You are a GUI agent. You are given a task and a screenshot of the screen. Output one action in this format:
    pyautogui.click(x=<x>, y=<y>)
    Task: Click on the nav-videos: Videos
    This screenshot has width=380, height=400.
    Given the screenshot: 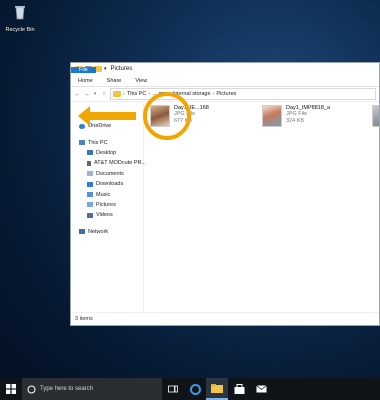 What is the action you would take?
    pyautogui.click(x=107, y=215)
    